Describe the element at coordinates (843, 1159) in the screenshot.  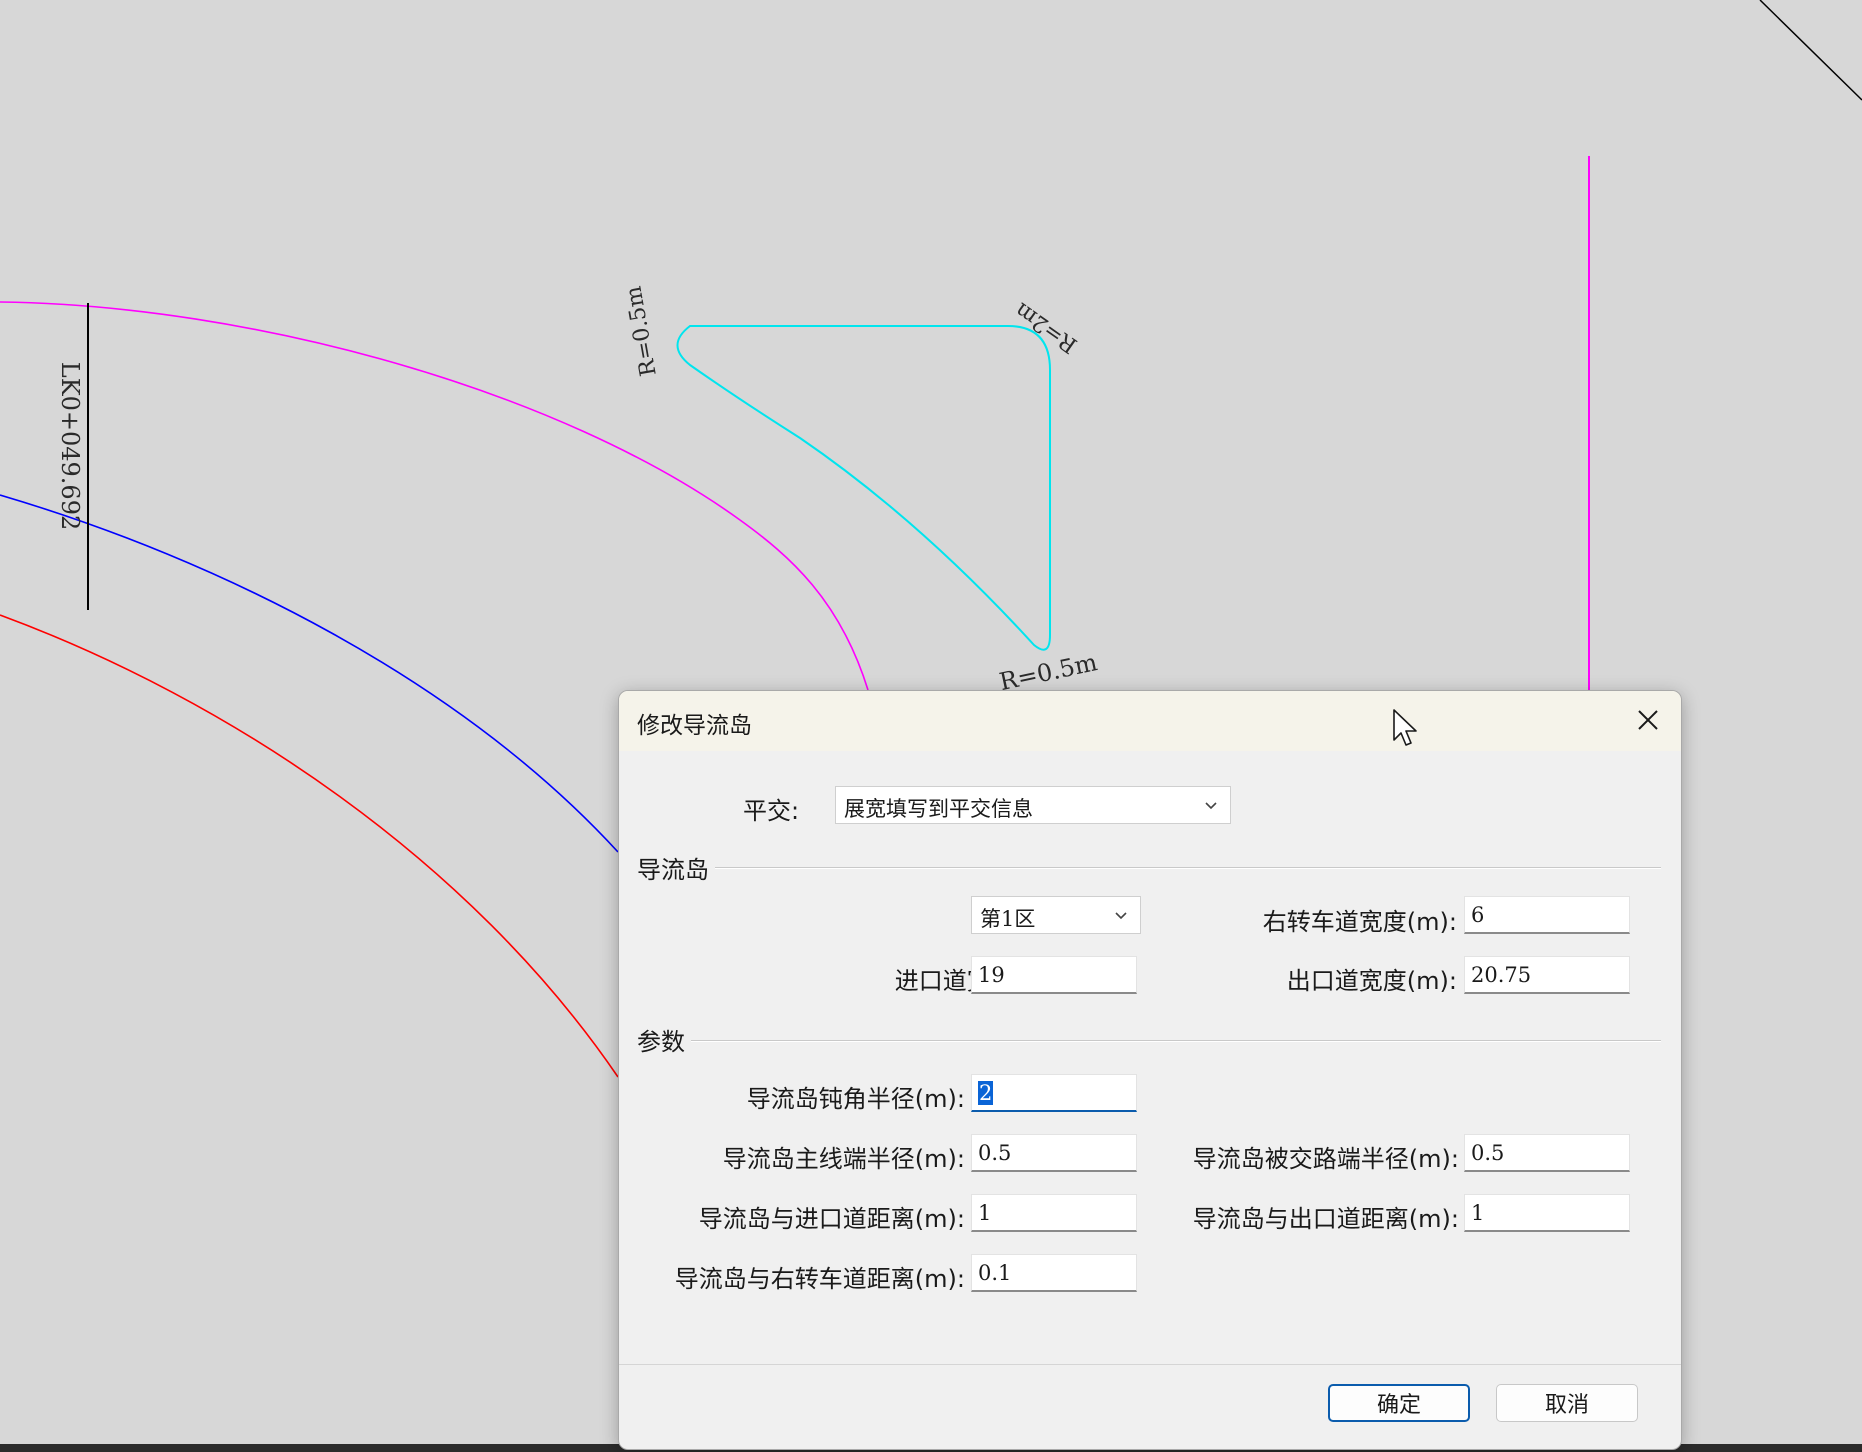
I see `main-end-radius-label: 导流岛主线端半径(m):` at that location.